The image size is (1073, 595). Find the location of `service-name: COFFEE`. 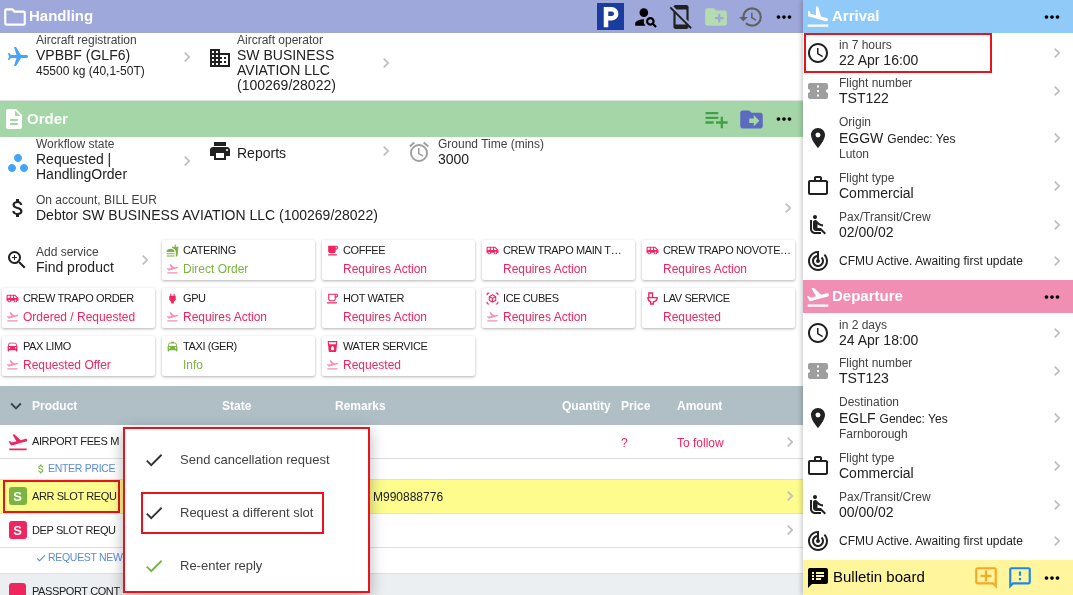

service-name: COFFEE is located at coordinates (364, 251).